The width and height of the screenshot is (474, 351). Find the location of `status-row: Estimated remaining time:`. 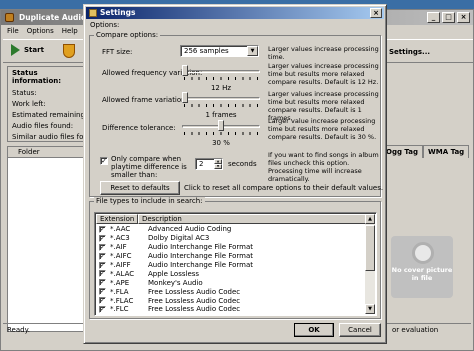

status-row: Estimated remaining time: is located at coordinates (59, 115).